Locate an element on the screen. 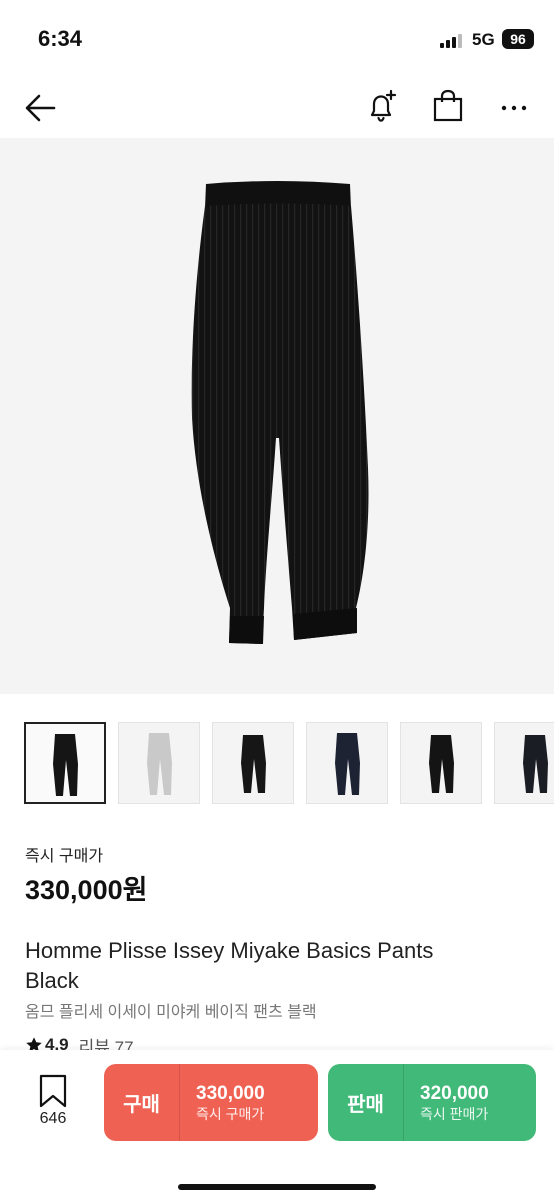  home-indicator is located at coordinates (277, 1187).